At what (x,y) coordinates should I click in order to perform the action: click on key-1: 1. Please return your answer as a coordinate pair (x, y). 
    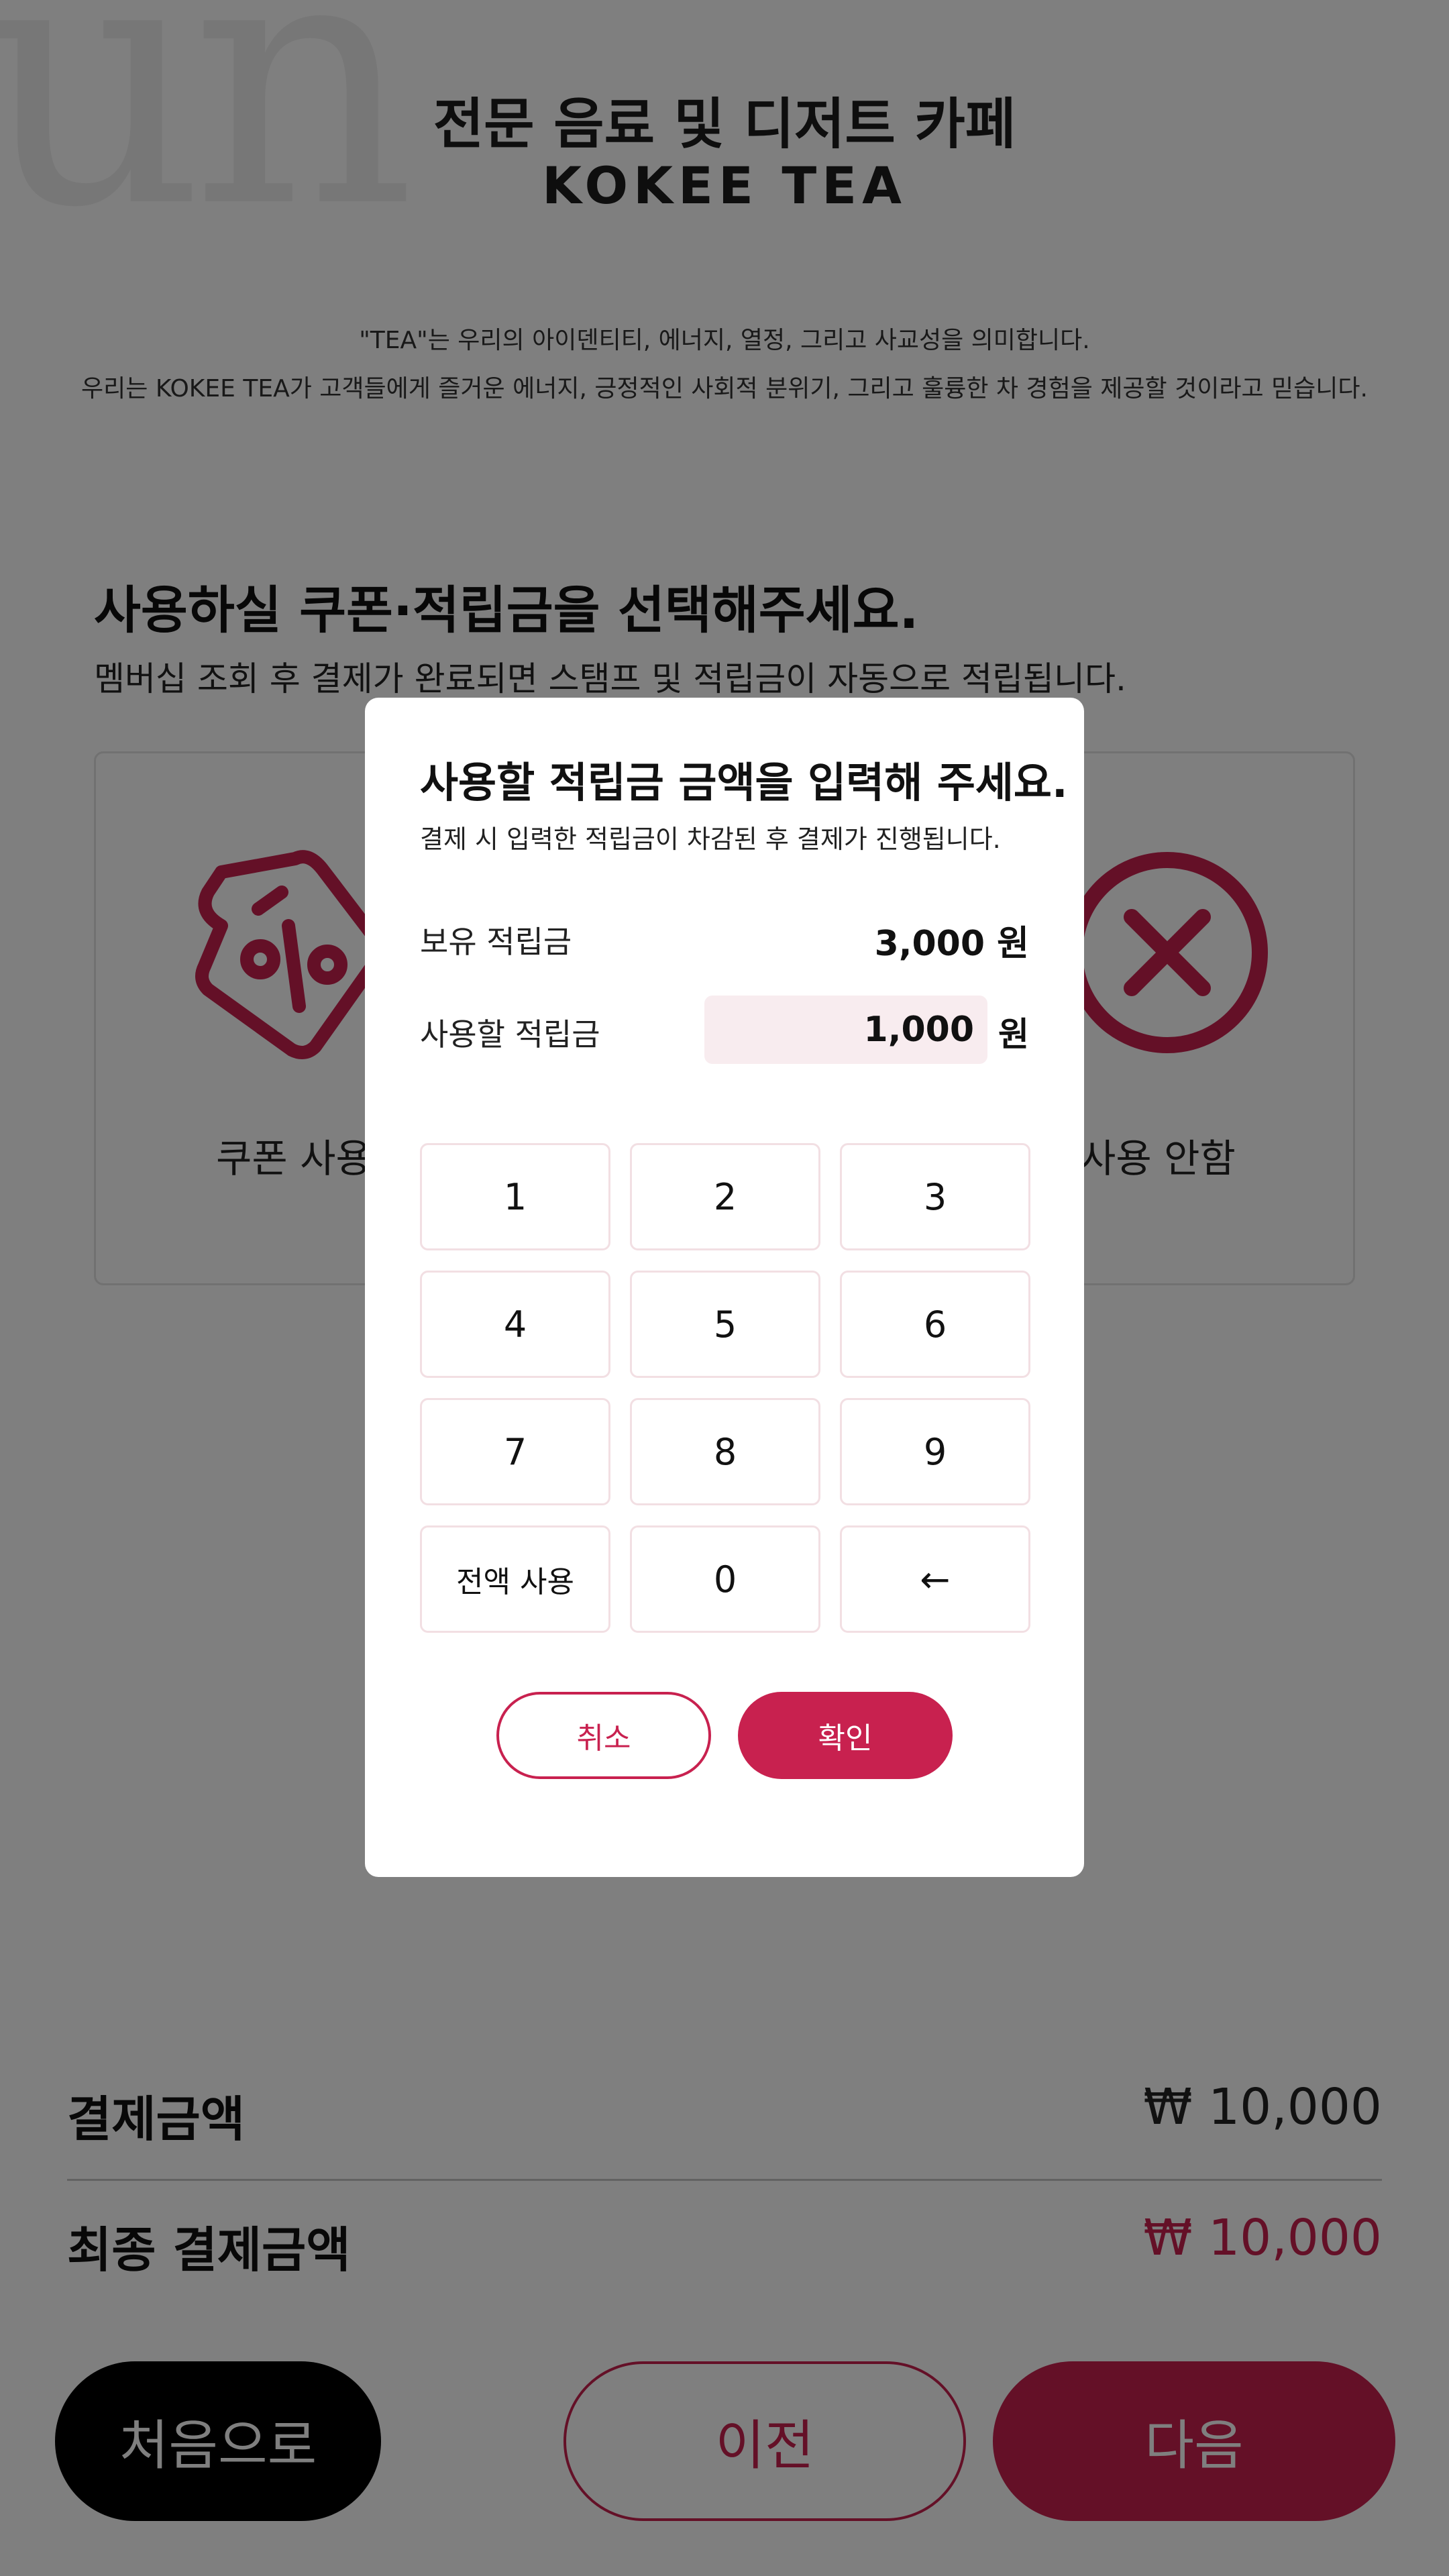
    Looking at the image, I should click on (515, 1196).